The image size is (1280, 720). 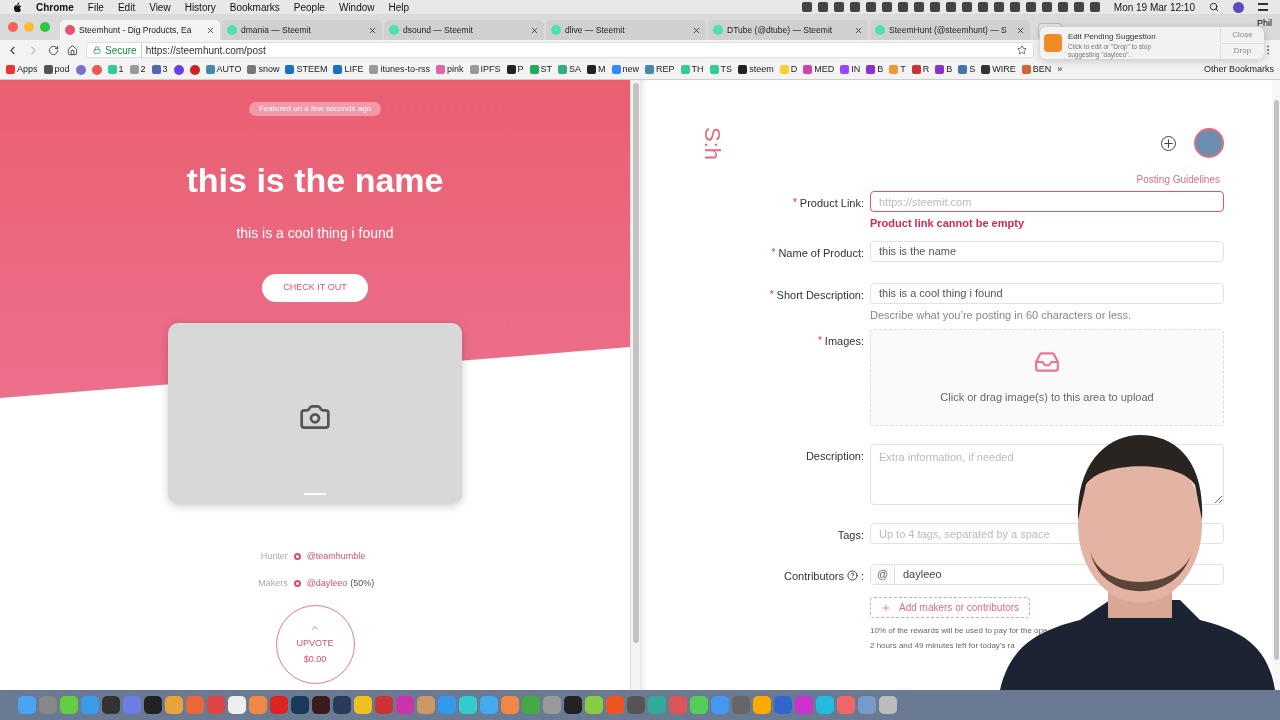 What do you see at coordinates (22, 69) in the screenshot?
I see `bookmark-item: Apps` at bounding box center [22, 69].